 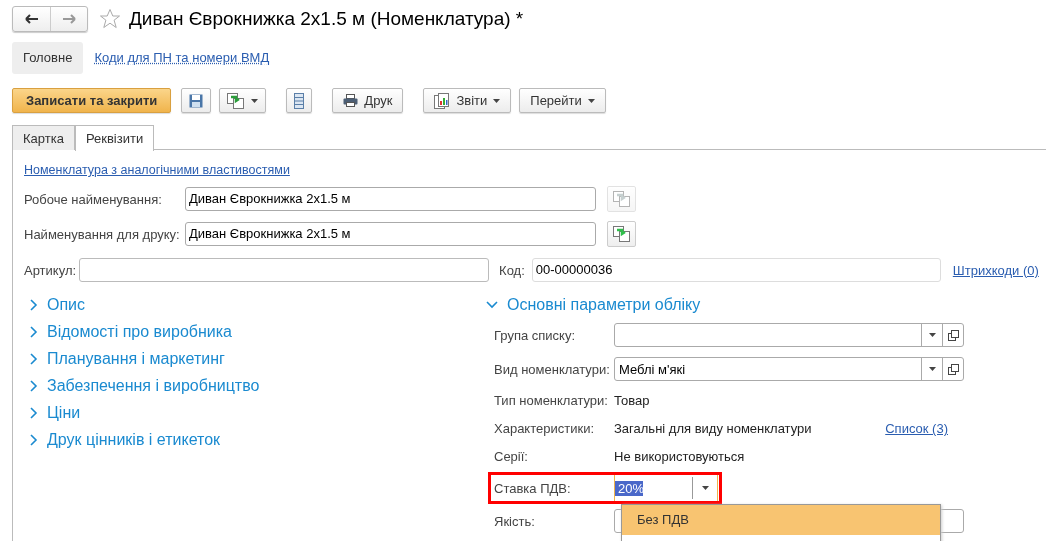 I want to click on field-value: Загальні для виду номенклатури, so click(x=713, y=428).